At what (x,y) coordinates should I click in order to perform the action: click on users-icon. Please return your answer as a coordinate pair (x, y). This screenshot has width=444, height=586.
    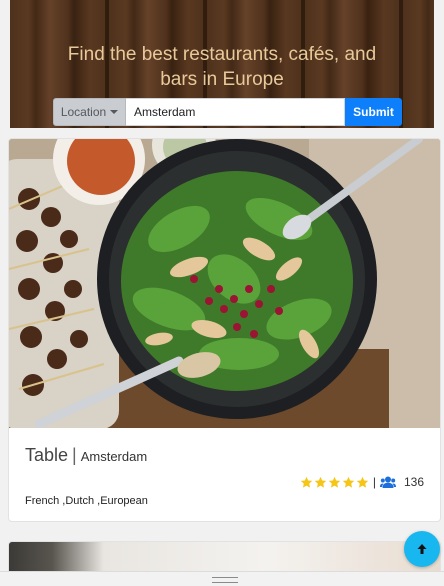
    Looking at the image, I should click on (387, 482).